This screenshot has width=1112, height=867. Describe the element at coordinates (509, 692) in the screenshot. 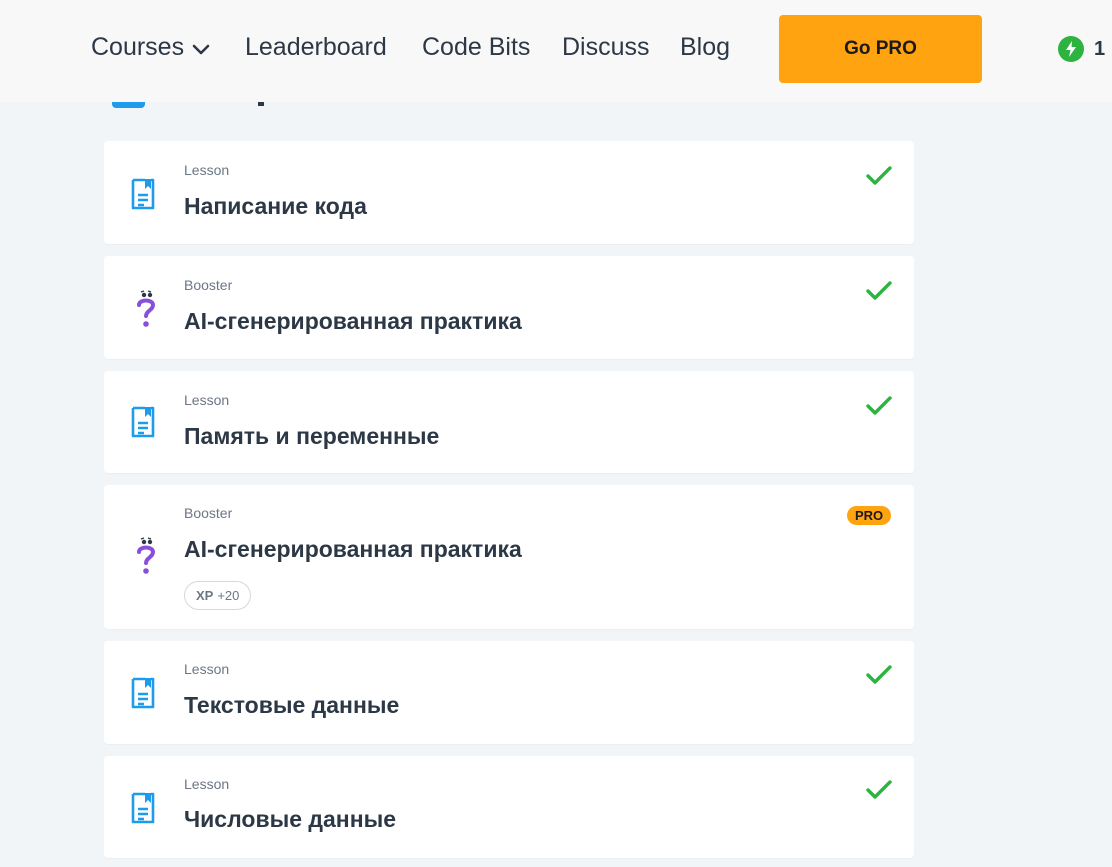

I see `lesson-card: Lesson Текстовые данные` at that location.